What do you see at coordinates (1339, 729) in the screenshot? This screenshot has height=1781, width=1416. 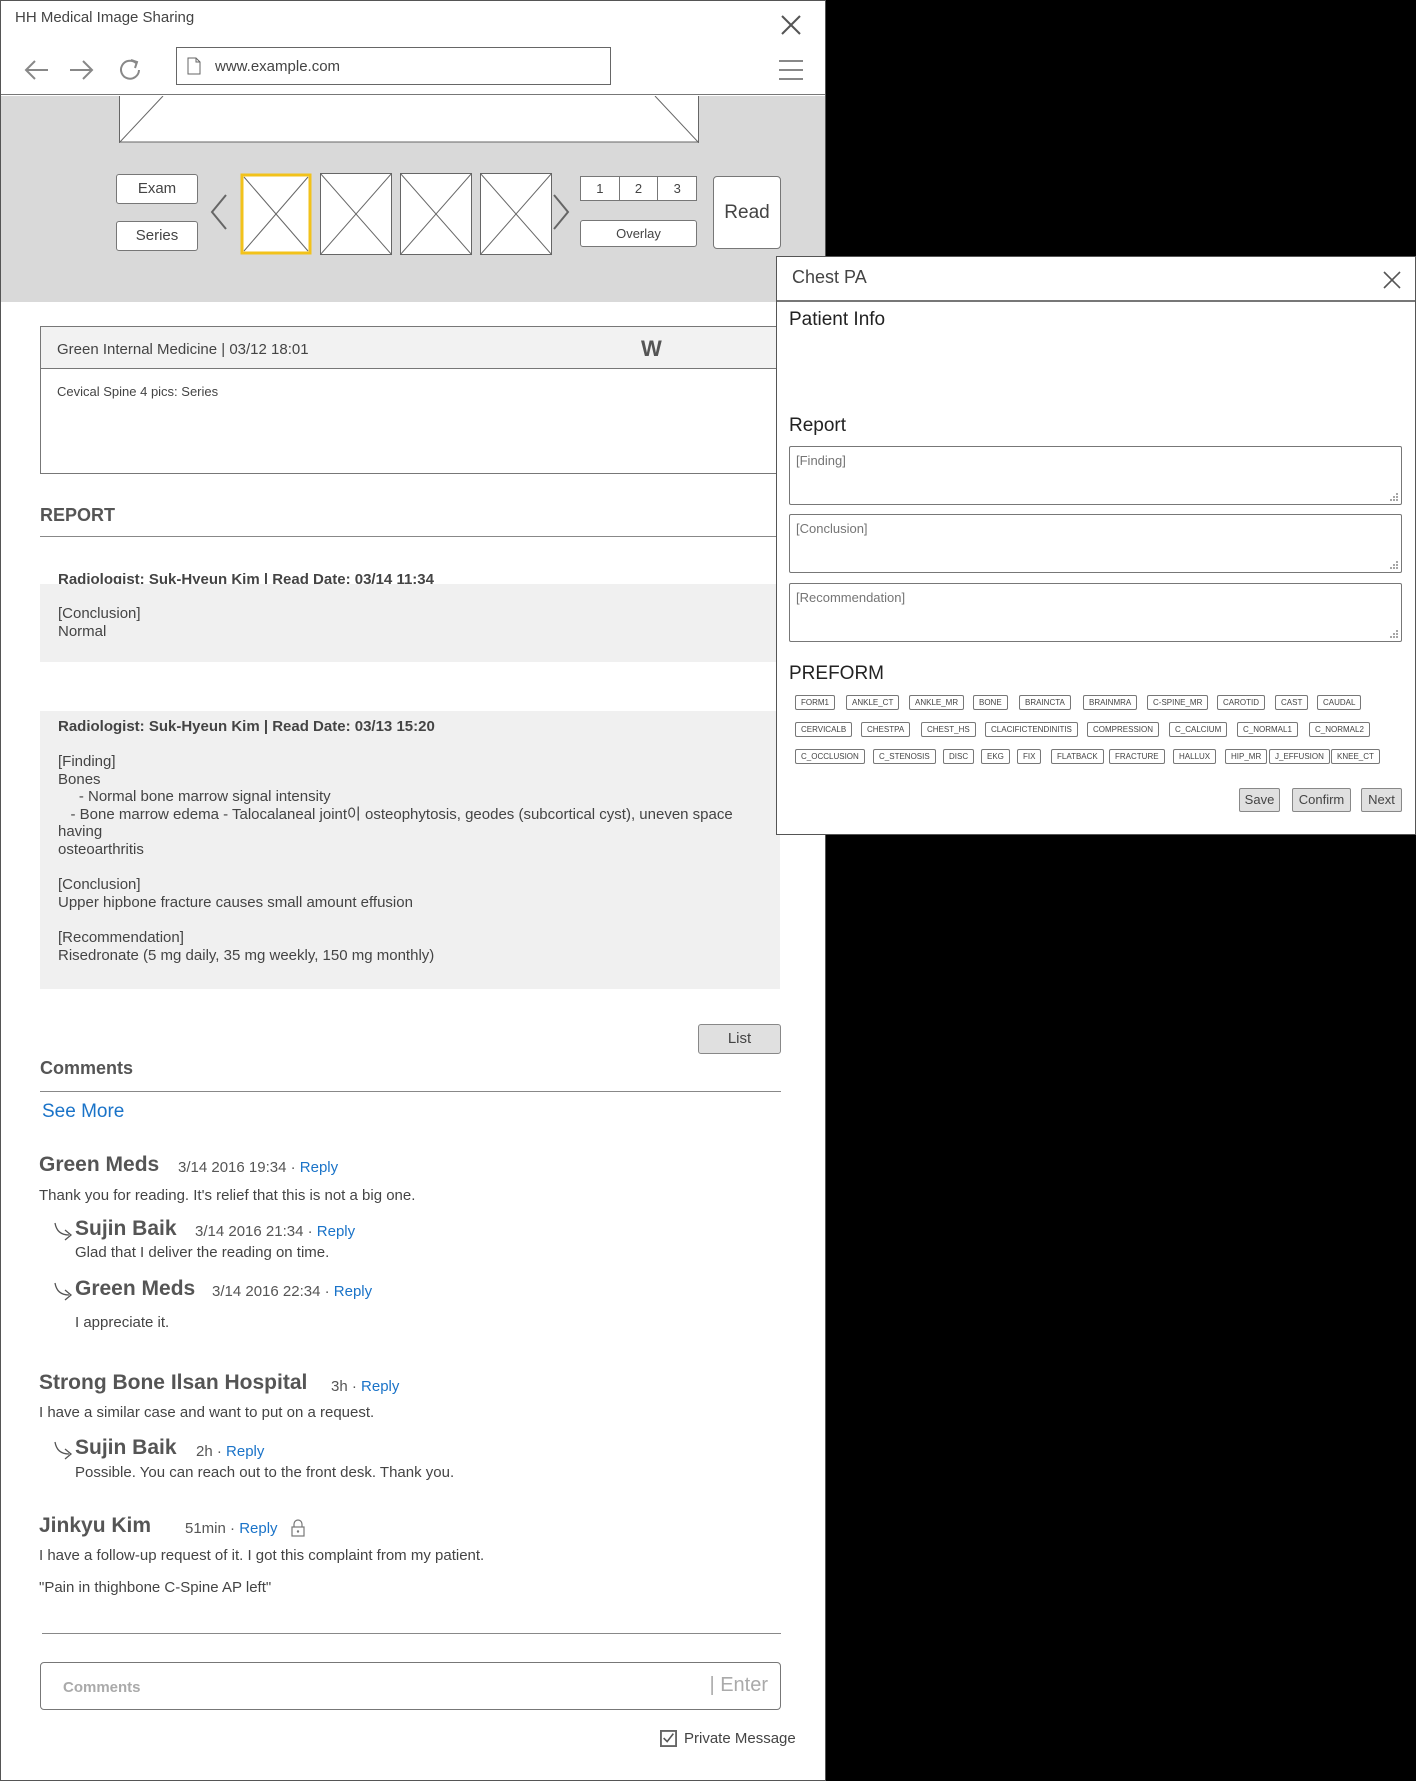 I see `preform-tag: C_NORMAL2` at bounding box center [1339, 729].